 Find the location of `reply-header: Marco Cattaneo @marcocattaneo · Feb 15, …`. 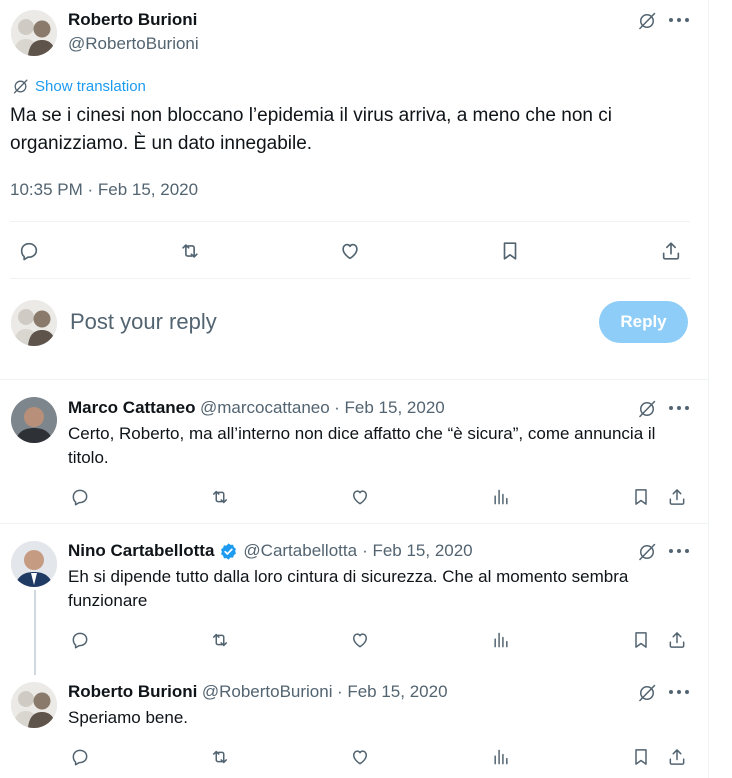

reply-header: Marco Cattaneo @marcocattaneo · Feb 15, … is located at coordinates (256, 408).